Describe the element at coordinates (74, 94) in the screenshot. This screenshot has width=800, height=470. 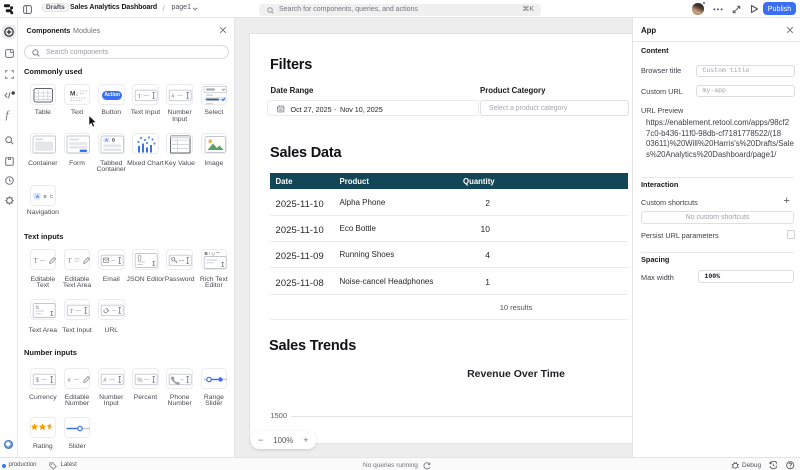
I see `svg-text: M↓` at that location.